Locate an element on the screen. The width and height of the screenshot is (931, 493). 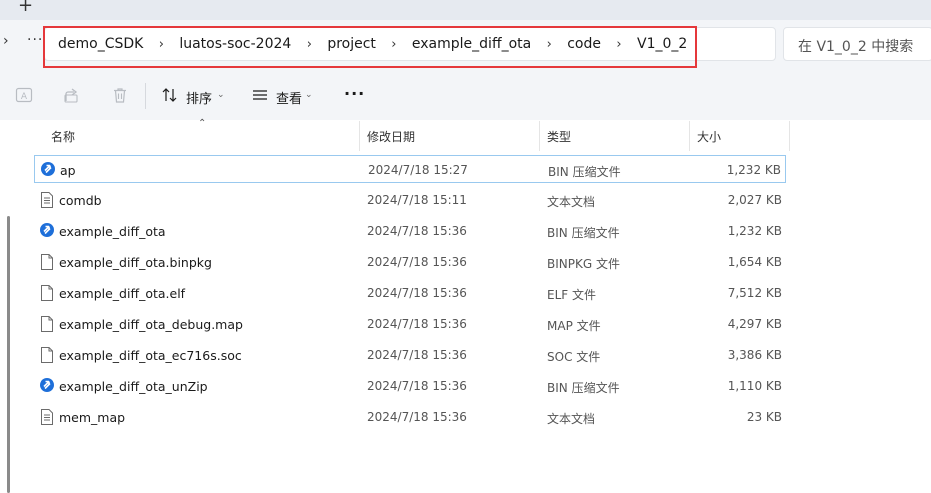
svg-text: A is located at coordinates (24, 97).